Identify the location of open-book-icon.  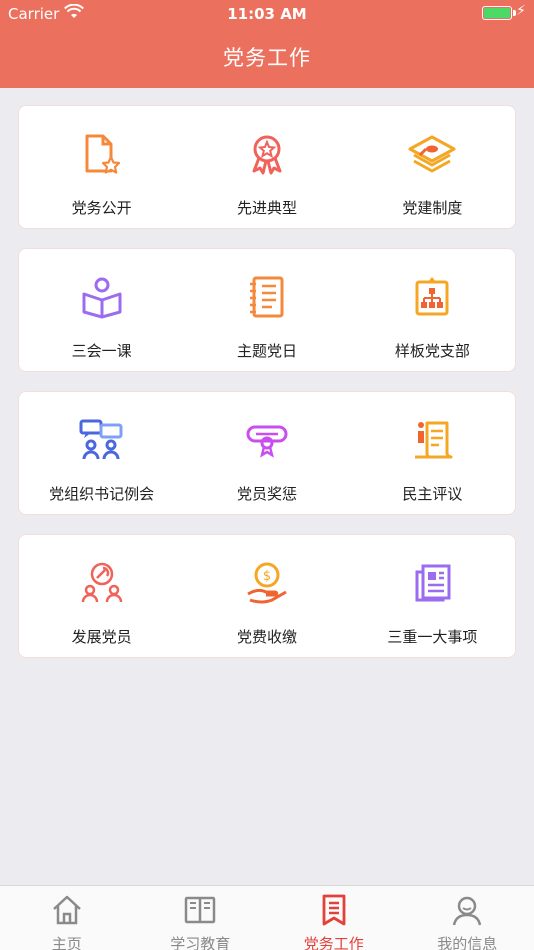
(200, 912).